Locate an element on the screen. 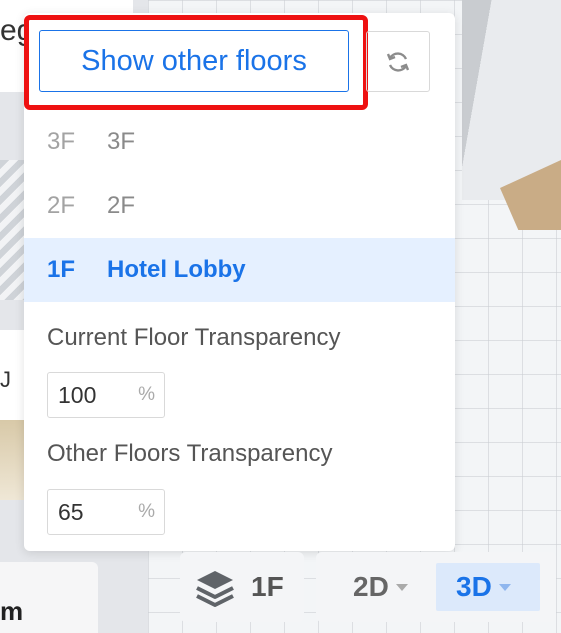 This screenshot has height=633, width=561. other-floors-transparency-label: Other Floors Transparency is located at coordinates (190, 453).